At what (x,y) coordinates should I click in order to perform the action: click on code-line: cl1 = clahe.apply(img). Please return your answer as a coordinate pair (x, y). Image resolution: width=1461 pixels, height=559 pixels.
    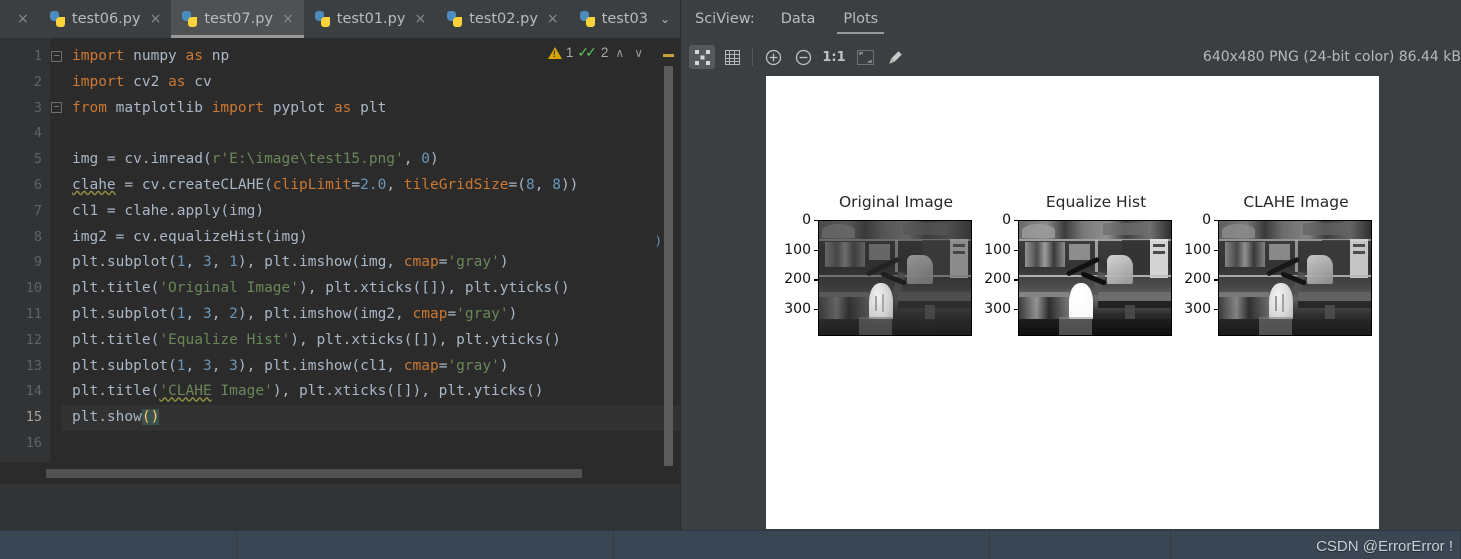
    Looking at the image, I should click on (371, 212).